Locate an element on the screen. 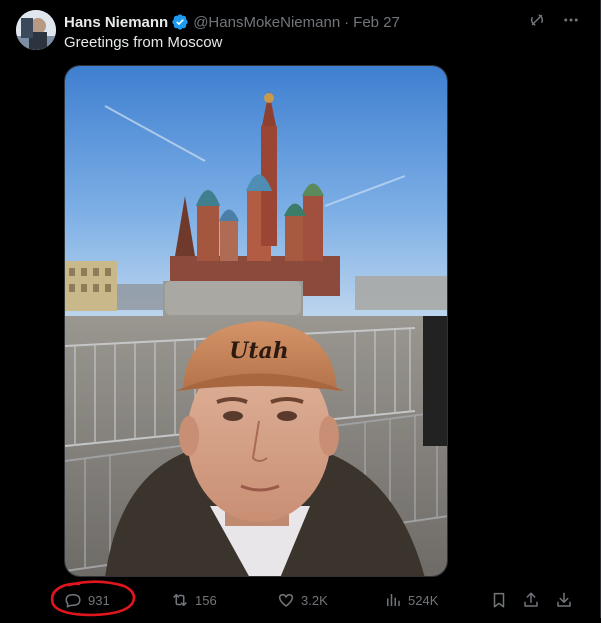 The height and width of the screenshot is (623, 601). repost-count: 156 is located at coordinates (206, 600).